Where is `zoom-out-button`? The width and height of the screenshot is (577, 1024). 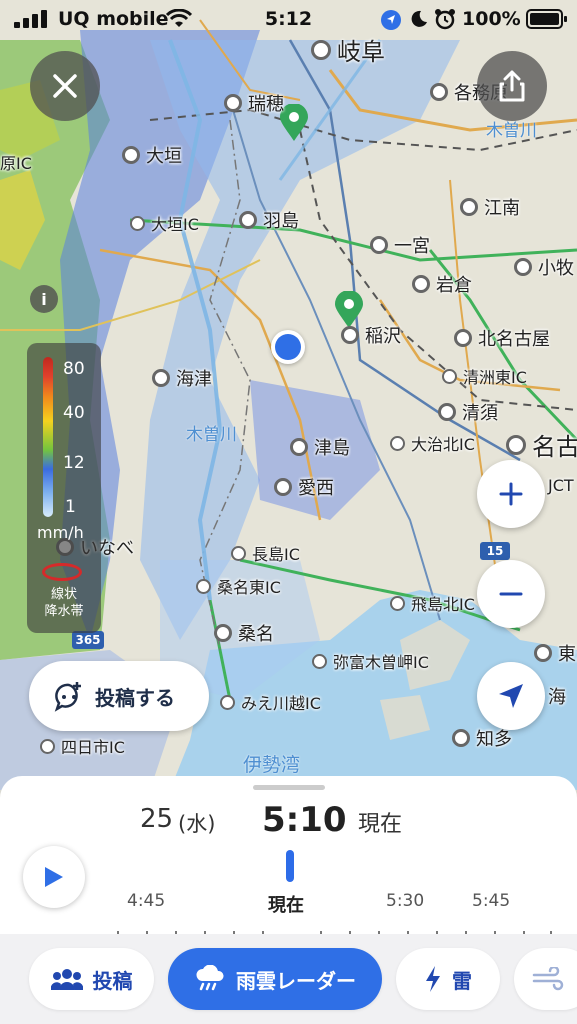
zoom-out-button is located at coordinates (511, 594).